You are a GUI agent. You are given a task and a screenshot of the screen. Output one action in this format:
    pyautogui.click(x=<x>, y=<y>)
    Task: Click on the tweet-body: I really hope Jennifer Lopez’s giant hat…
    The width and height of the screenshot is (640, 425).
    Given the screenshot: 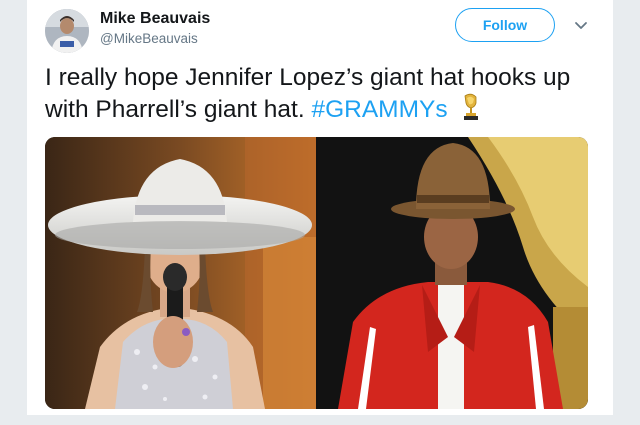 What is the action you would take?
    pyautogui.click(x=308, y=93)
    